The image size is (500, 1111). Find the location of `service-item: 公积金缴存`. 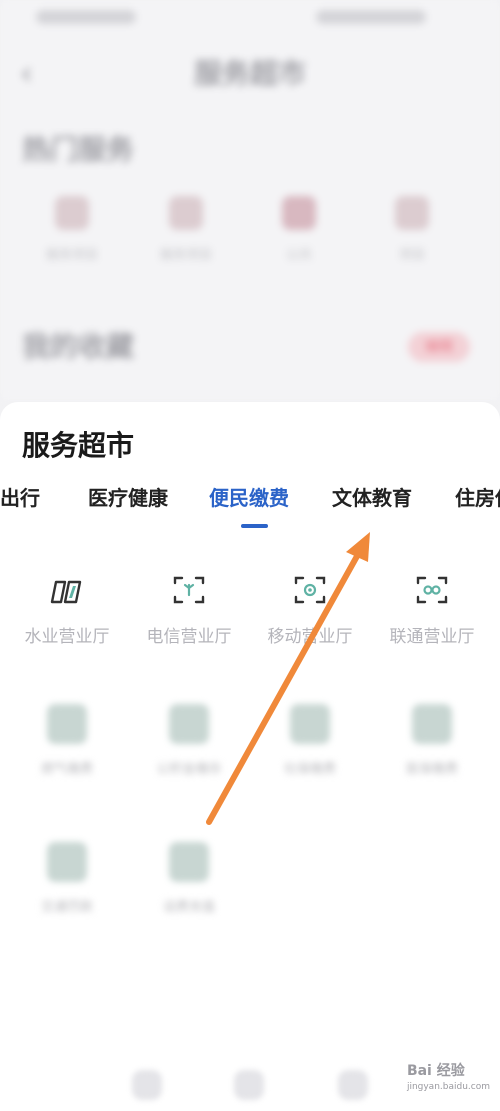

service-item: 公积金缴存 is located at coordinates (189, 740).